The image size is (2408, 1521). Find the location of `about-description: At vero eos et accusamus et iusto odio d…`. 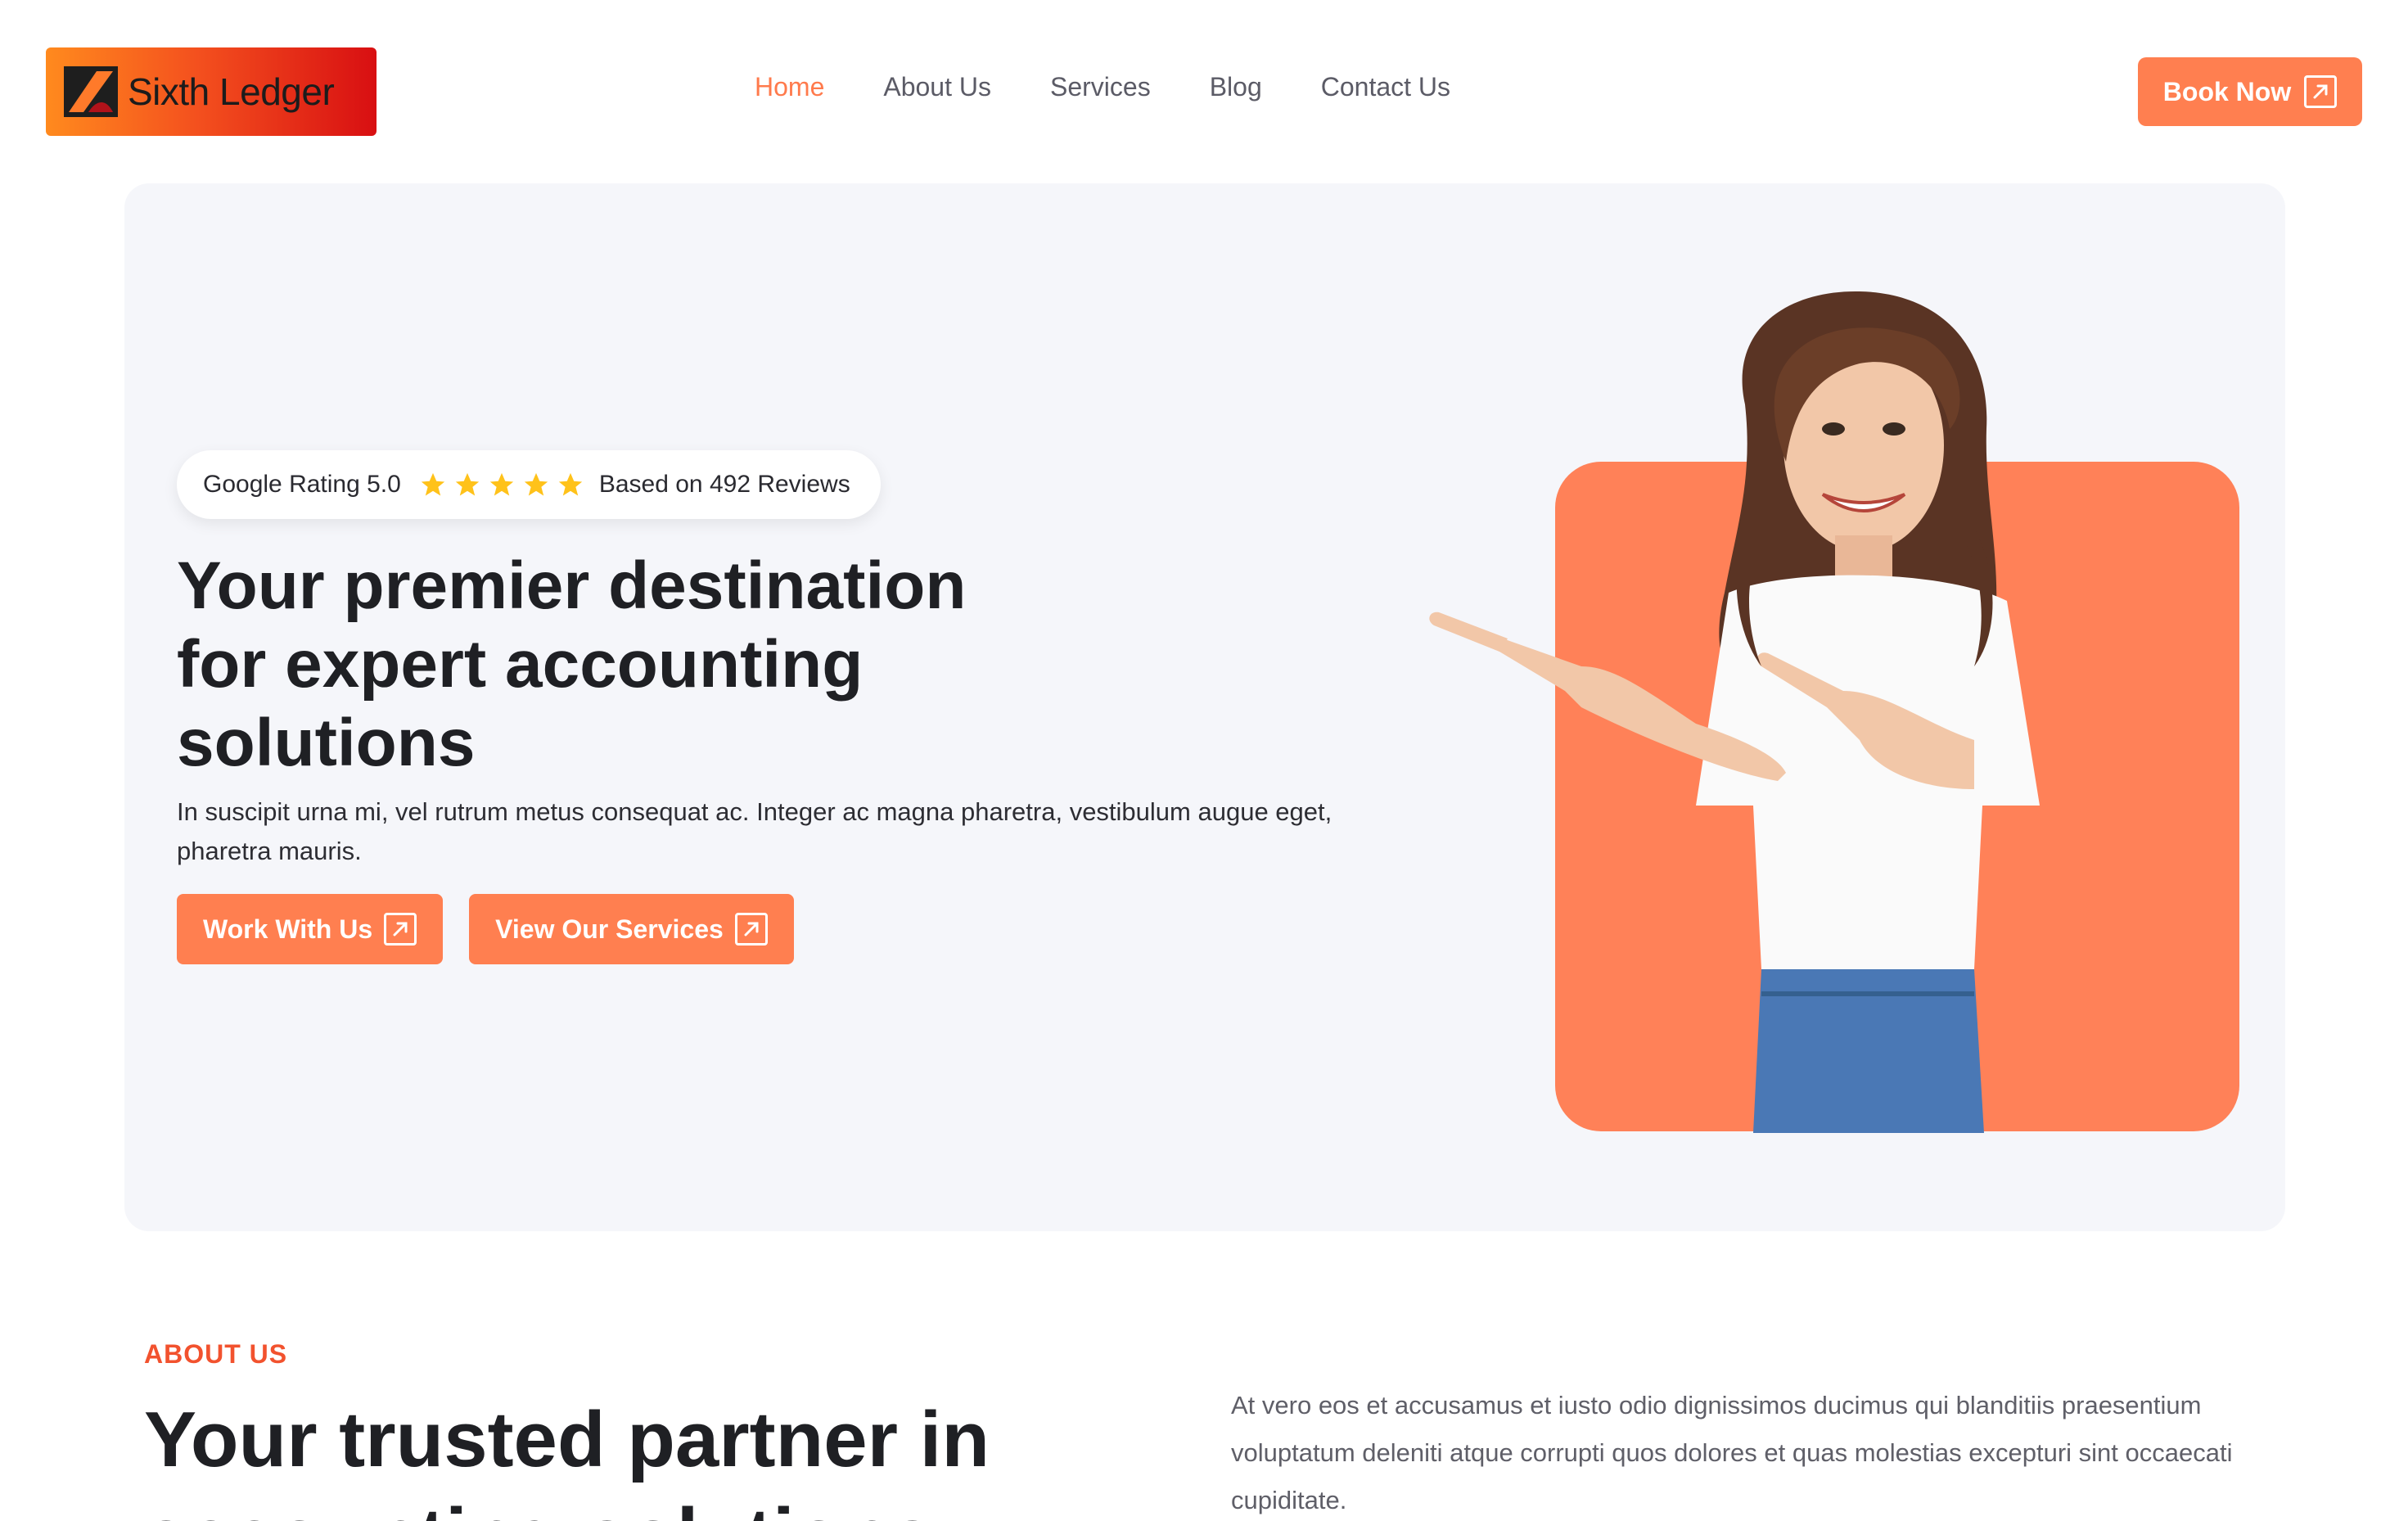

about-description: At vero eos et accusamus et iusto odio d… is located at coordinates (1732, 1452).